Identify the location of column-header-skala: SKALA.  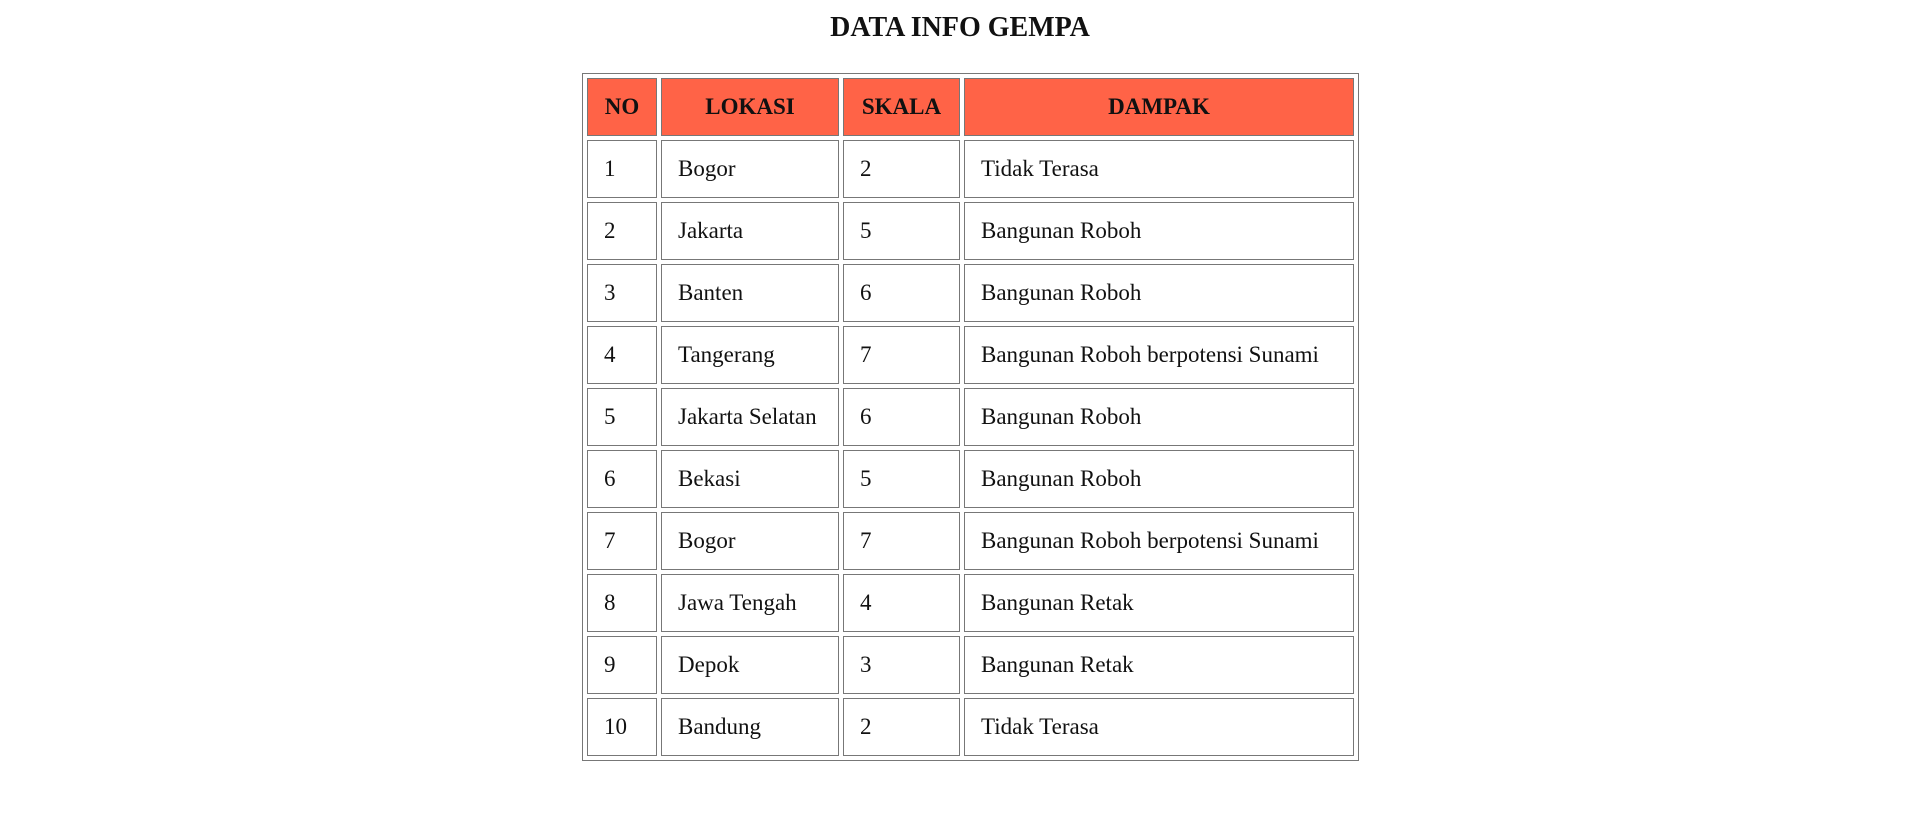
(901, 107).